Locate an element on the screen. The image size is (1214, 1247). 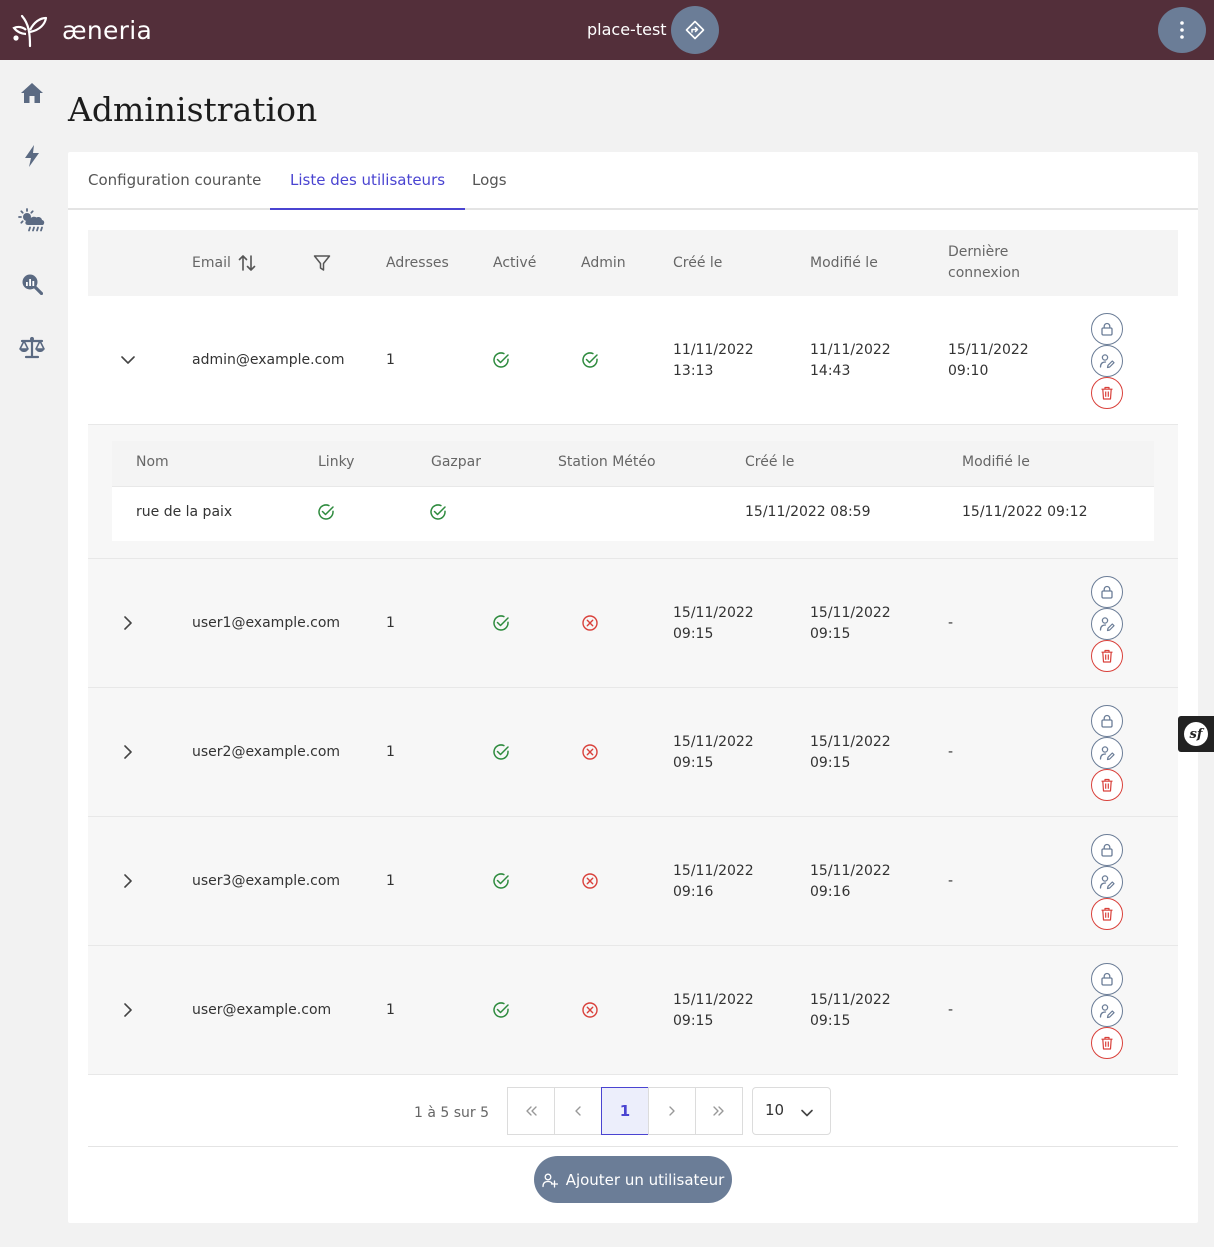
row-email: admin@example.com is located at coordinates (268, 360).